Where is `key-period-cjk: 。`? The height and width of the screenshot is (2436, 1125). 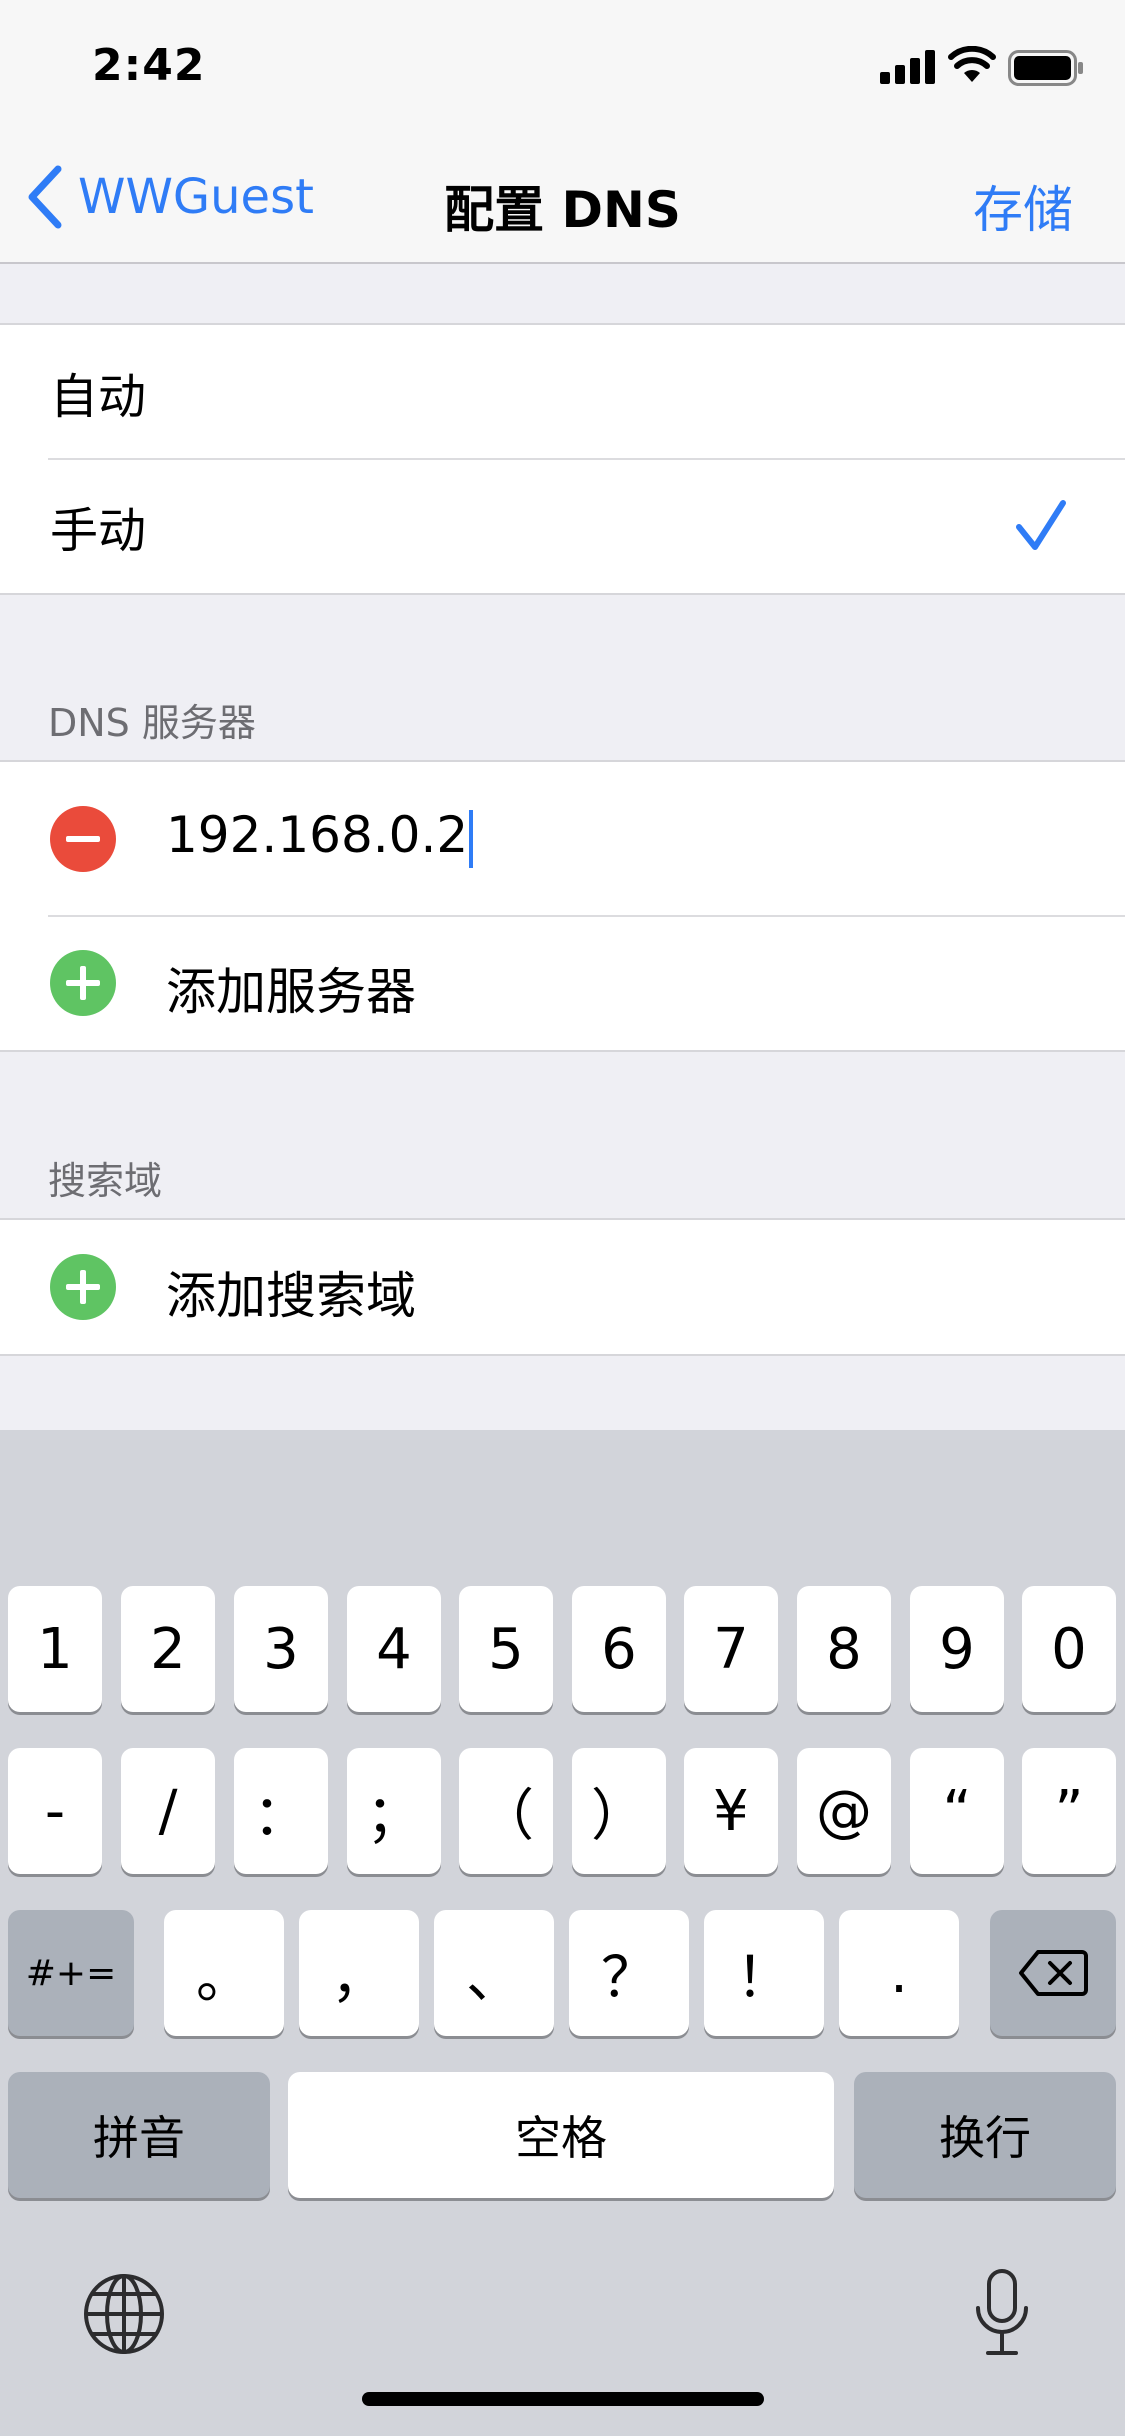 key-period-cjk: 。 is located at coordinates (224, 1973).